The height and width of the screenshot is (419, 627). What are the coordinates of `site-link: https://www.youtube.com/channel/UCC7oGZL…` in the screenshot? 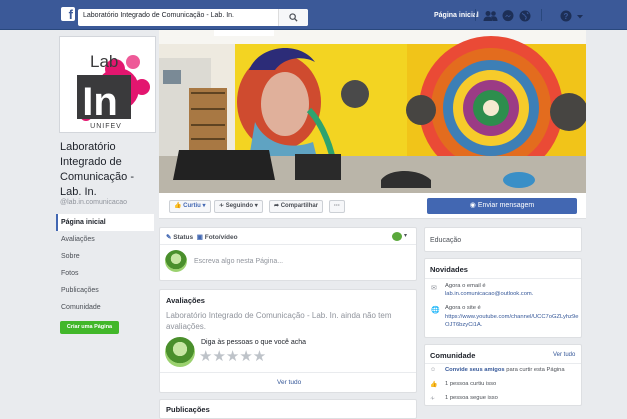 It's located at (512, 321).